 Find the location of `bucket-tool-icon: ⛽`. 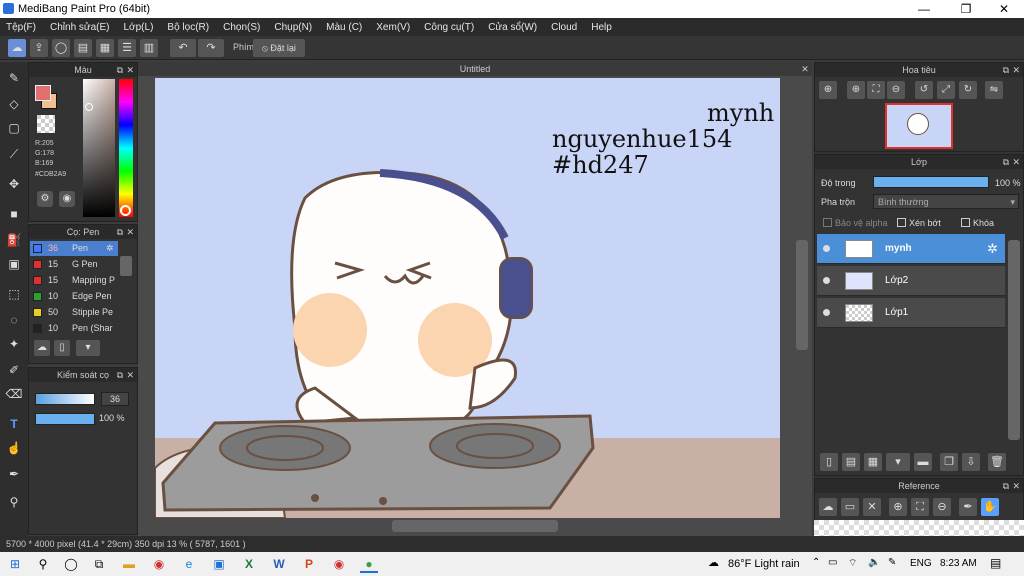

bucket-tool-icon: ⛽ is located at coordinates (14, 240).